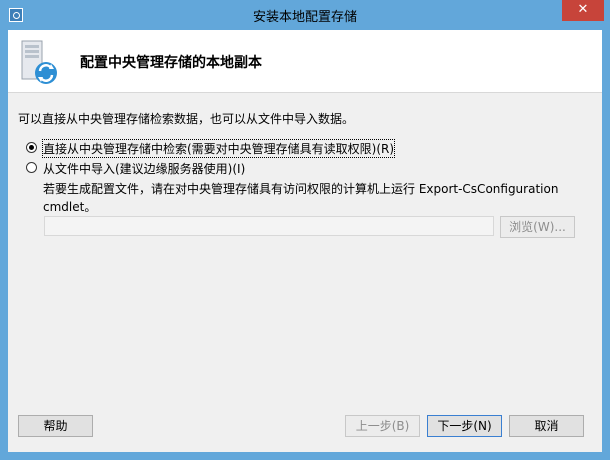  Describe the element at coordinates (39, 62) in the screenshot. I see `server-refresh-icon` at that location.